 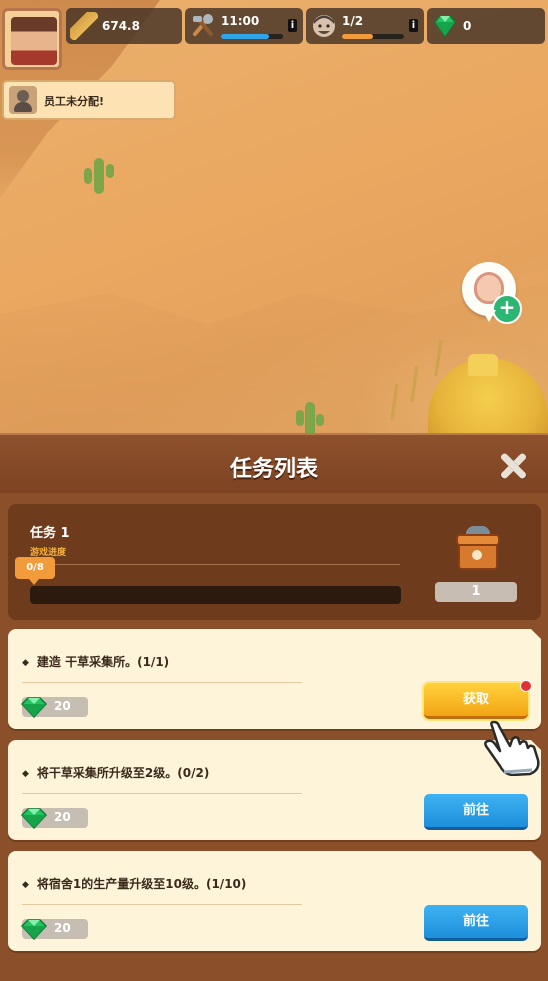 I want to click on hero-portrait, so click(x=32, y=39).